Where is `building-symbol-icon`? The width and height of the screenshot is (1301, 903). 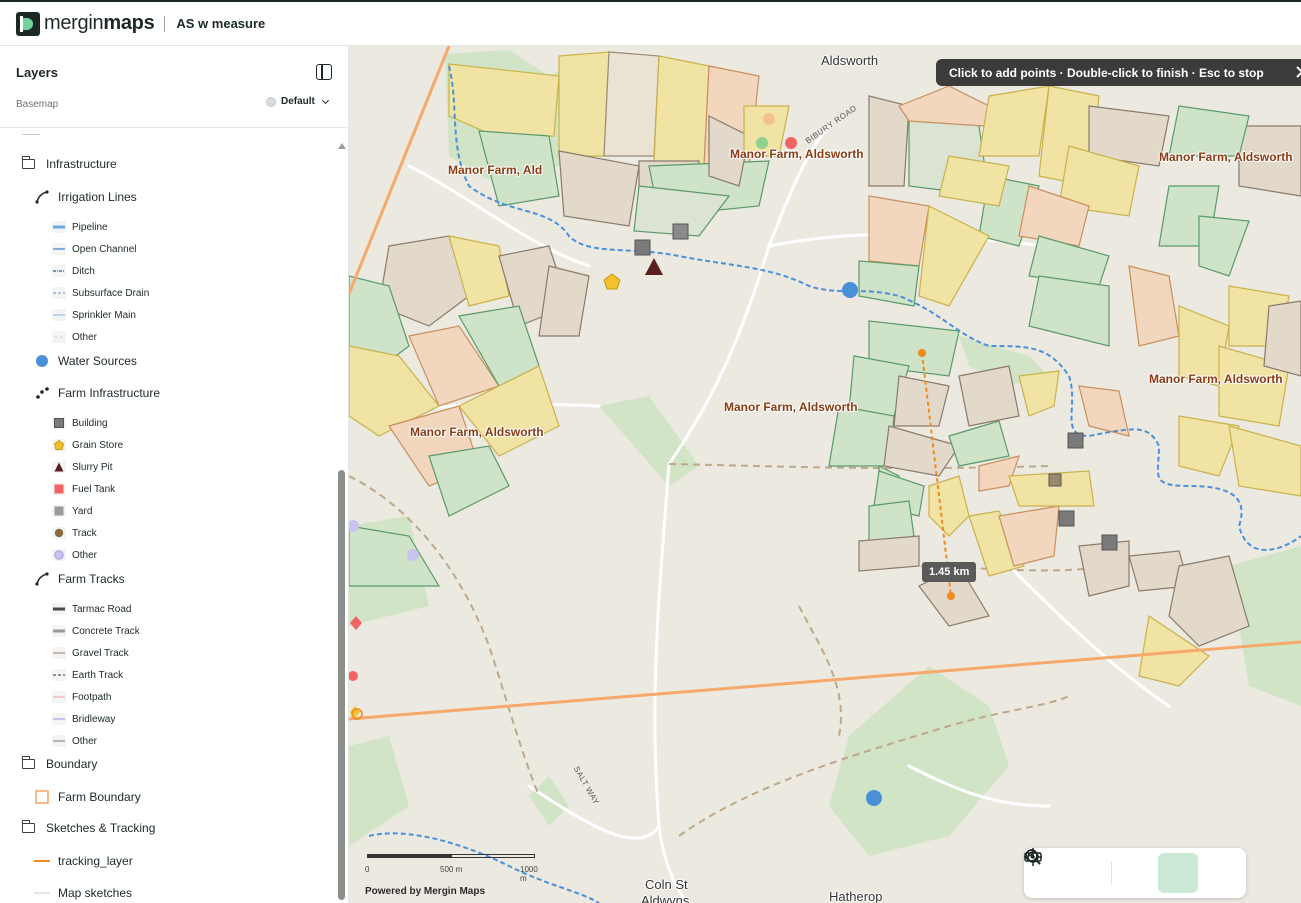
building-symbol-icon is located at coordinates (59, 423).